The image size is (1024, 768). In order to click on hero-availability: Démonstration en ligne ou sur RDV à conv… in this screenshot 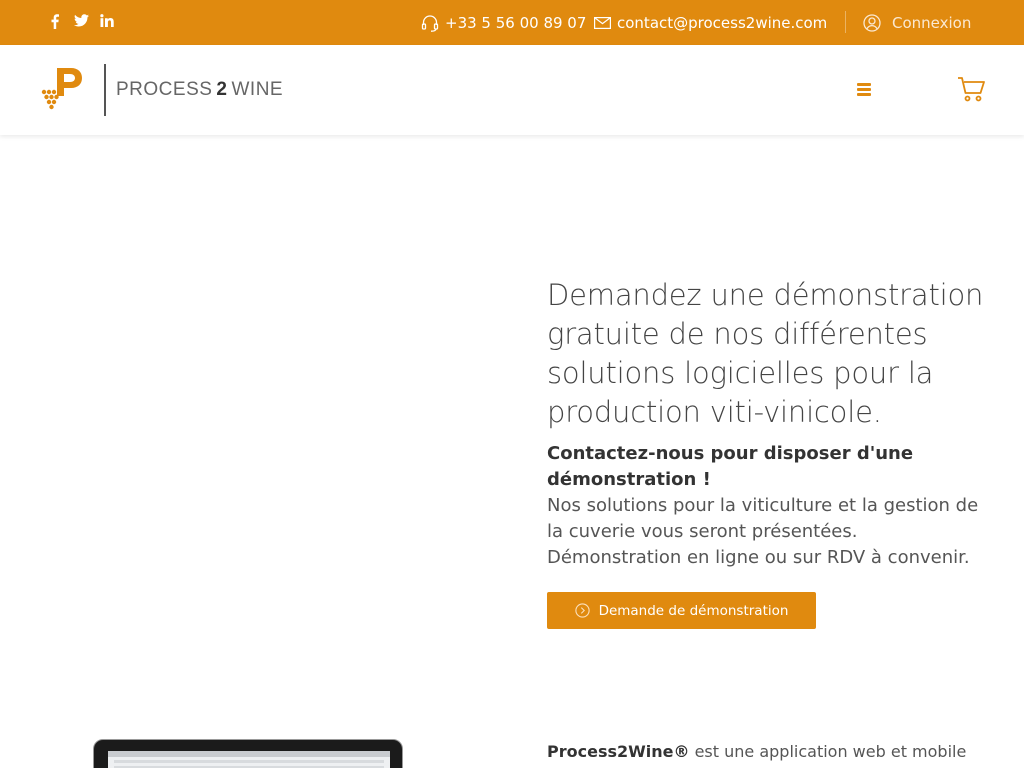, I will do `click(758, 557)`.